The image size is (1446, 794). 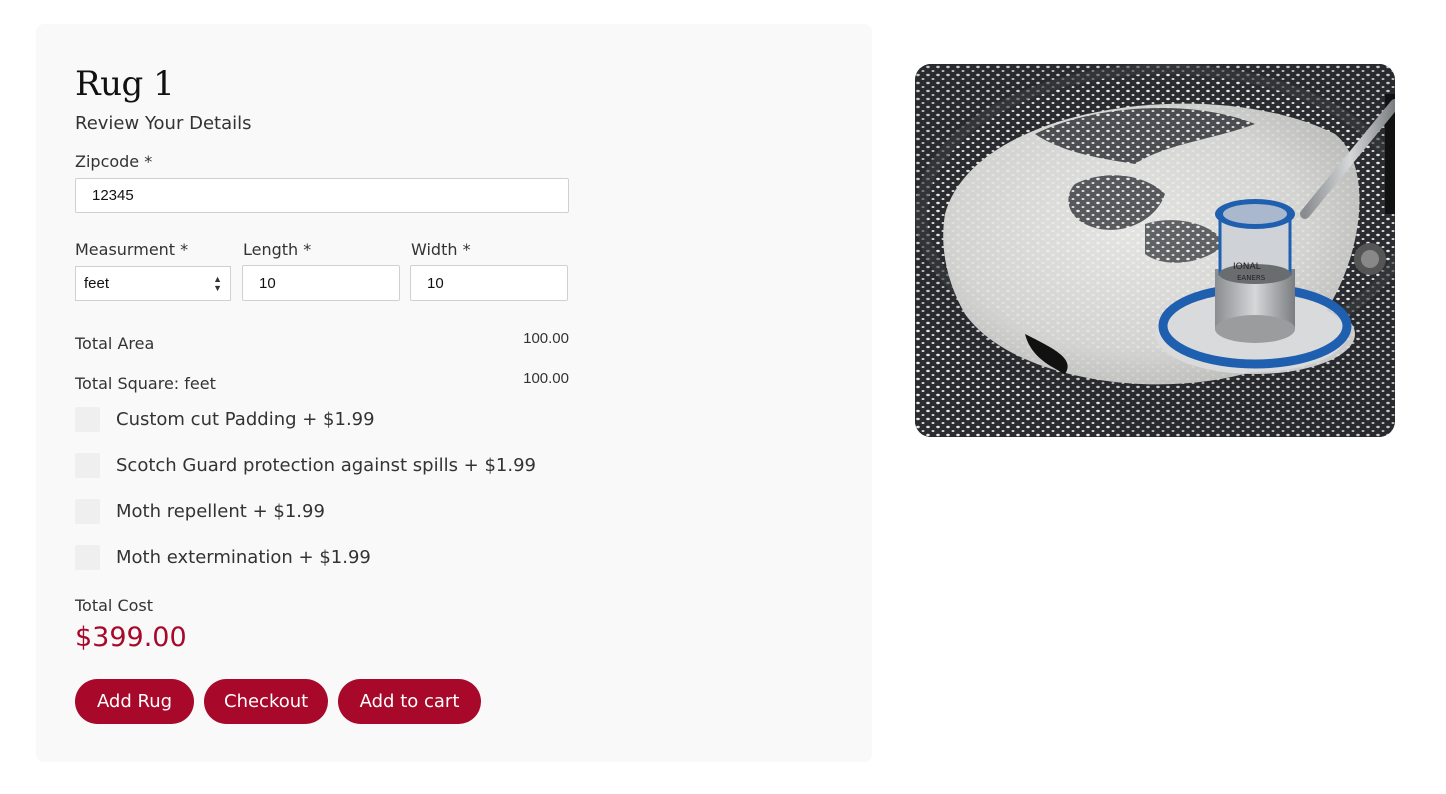 I want to click on total-square-row: Total Square: feet 100.00, so click(x=322, y=382).